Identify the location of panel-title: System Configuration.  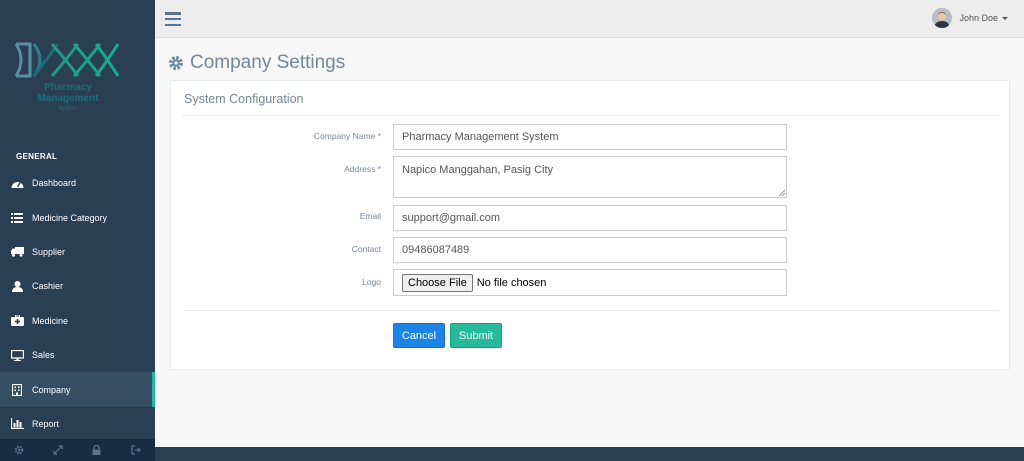
(244, 99).